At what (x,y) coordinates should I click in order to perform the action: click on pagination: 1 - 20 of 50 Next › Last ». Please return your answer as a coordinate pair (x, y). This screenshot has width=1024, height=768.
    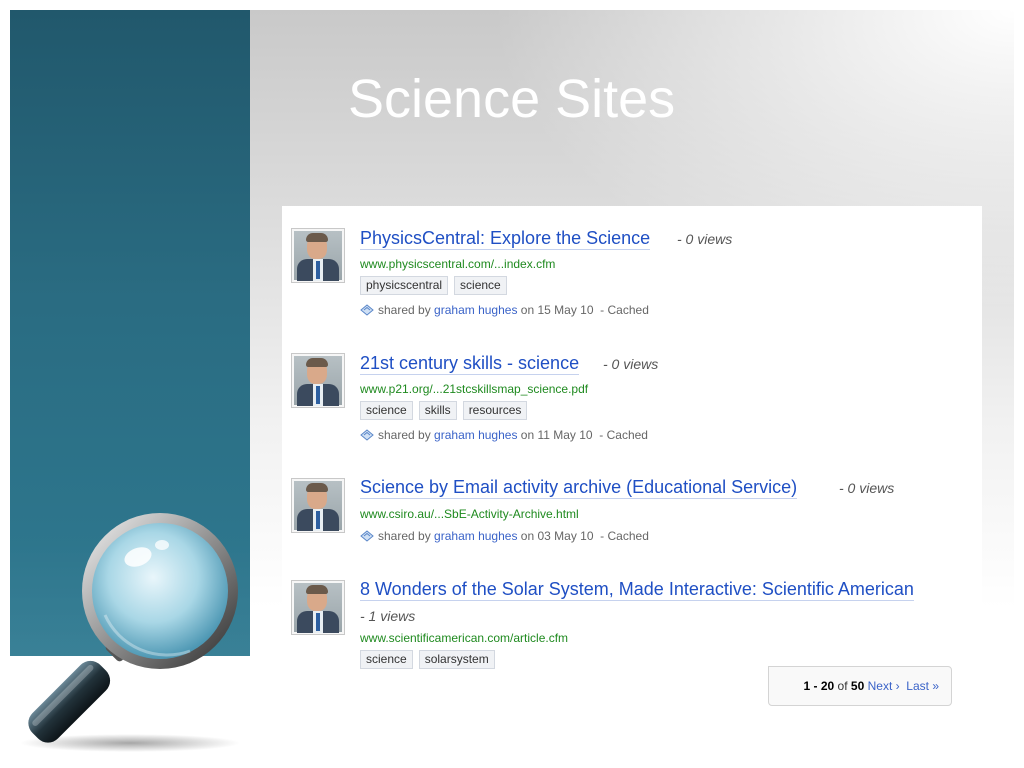
    Looking at the image, I should click on (860, 686).